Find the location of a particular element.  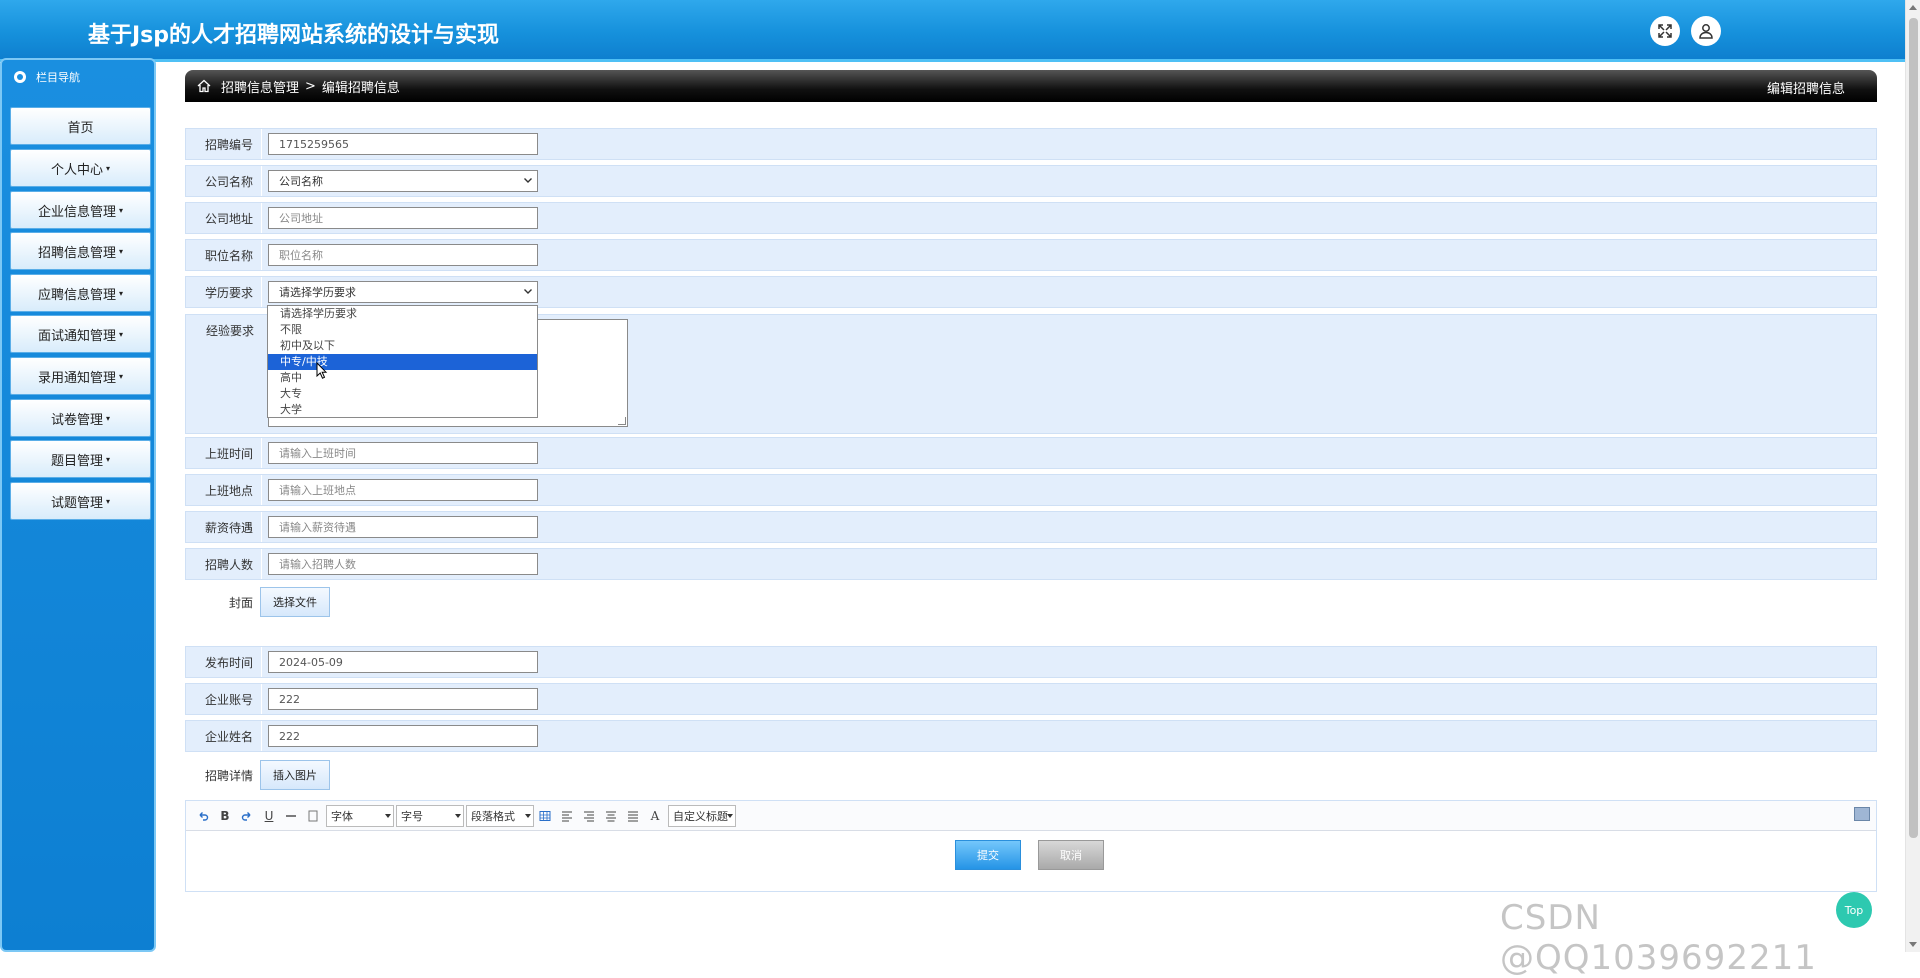

education-select: 请选择学历要求 is located at coordinates (403, 292).